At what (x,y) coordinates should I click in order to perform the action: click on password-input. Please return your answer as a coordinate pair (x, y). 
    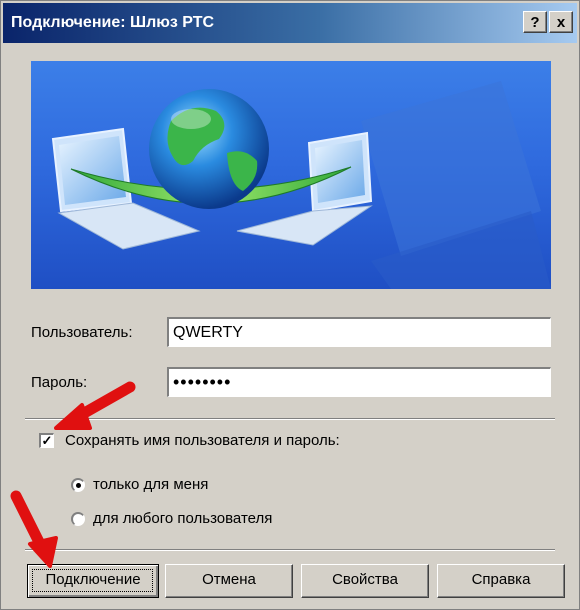
    Looking at the image, I should click on (359, 382).